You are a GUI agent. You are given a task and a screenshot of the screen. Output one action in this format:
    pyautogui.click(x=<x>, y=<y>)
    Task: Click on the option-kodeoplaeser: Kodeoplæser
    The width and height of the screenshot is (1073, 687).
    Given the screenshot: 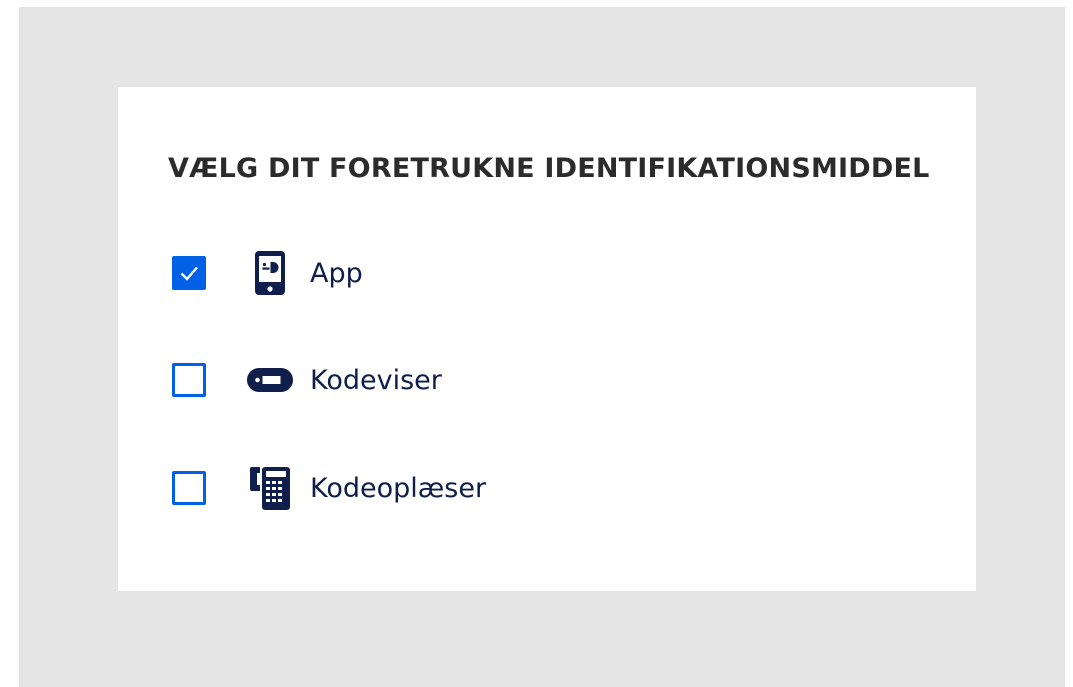 What is the action you would take?
    pyautogui.click(x=552, y=488)
    